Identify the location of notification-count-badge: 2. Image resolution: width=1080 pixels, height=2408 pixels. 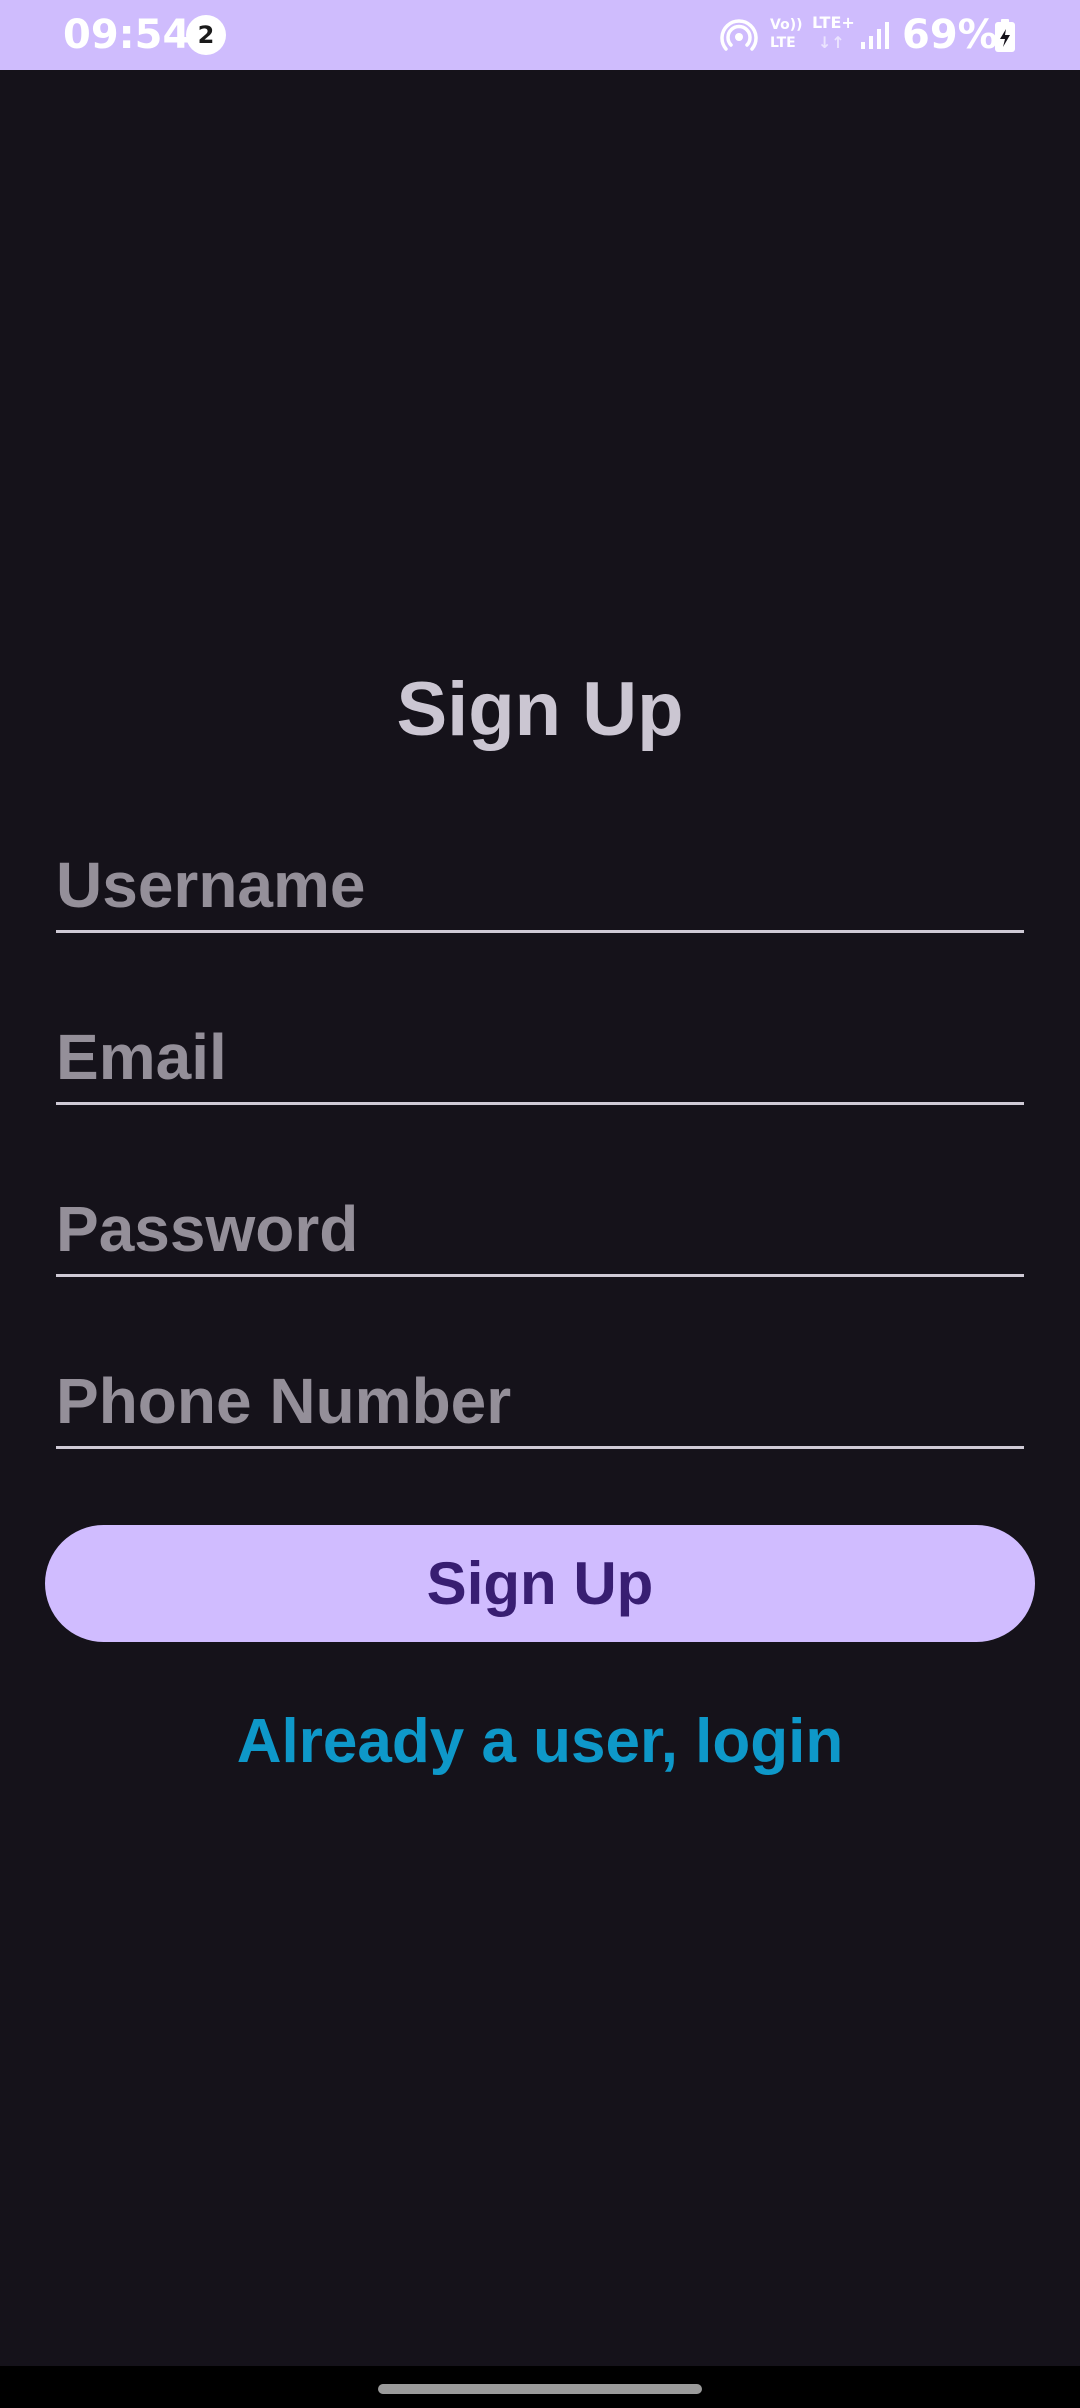
(206, 35).